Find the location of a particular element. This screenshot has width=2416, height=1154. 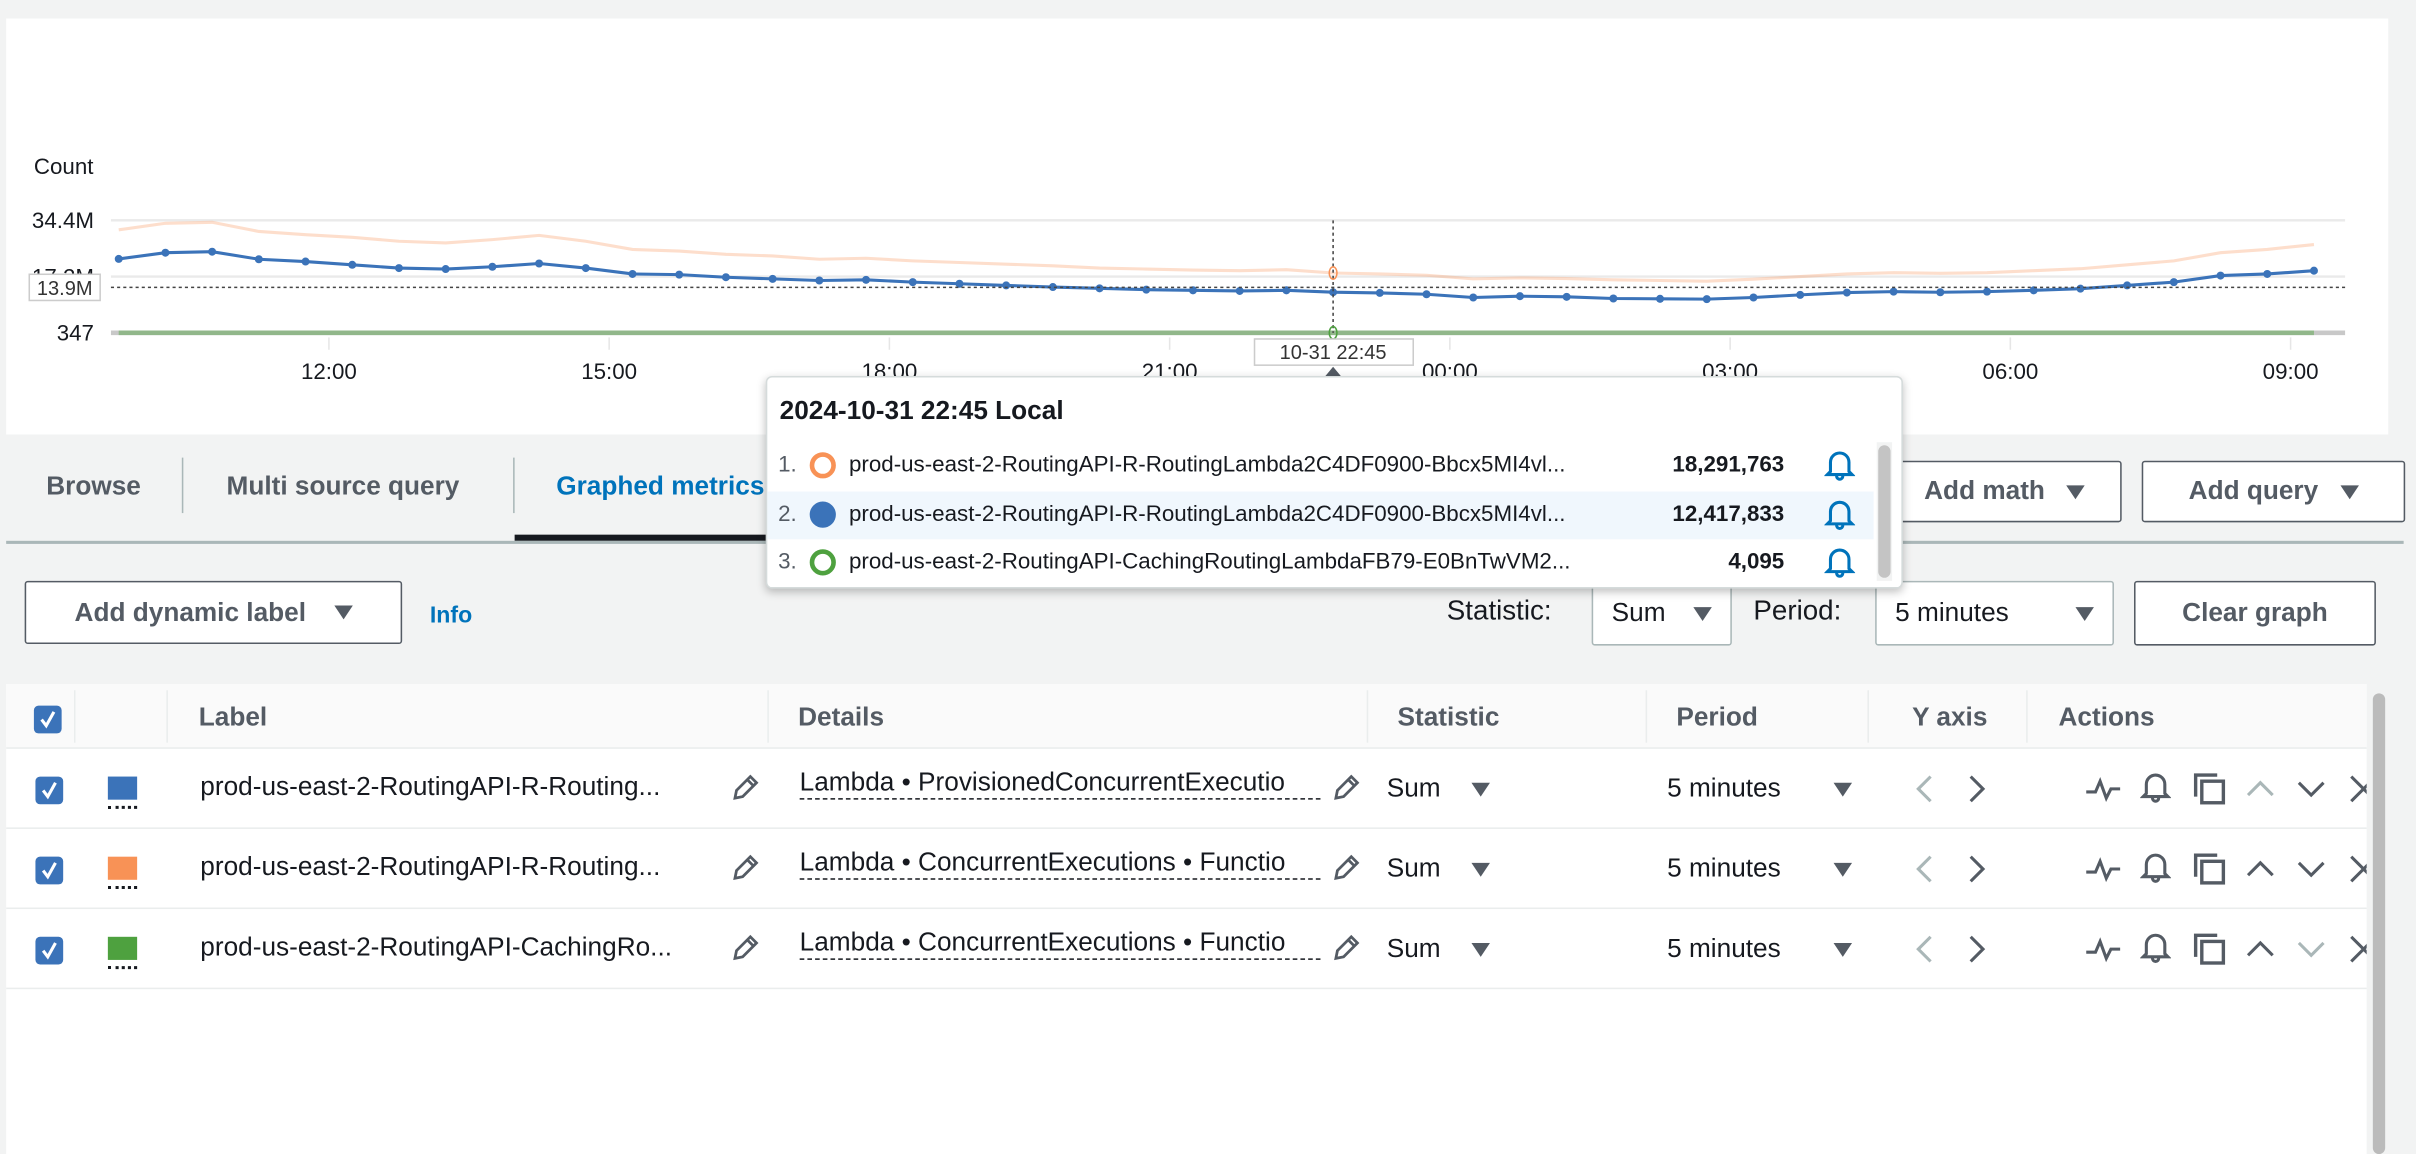

tab-graphed-metrics: Graphed metrics is located at coordinates (661, 486).